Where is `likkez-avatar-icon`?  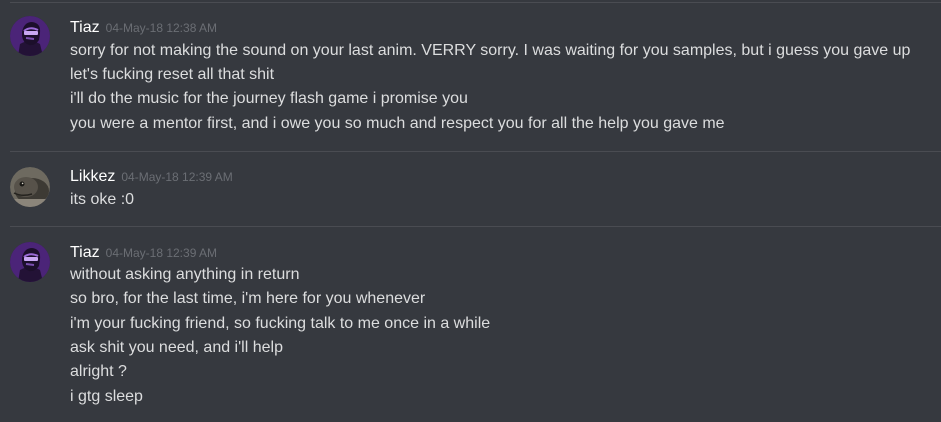 likkez-avatar-icon is located at coordinates (30, 187).